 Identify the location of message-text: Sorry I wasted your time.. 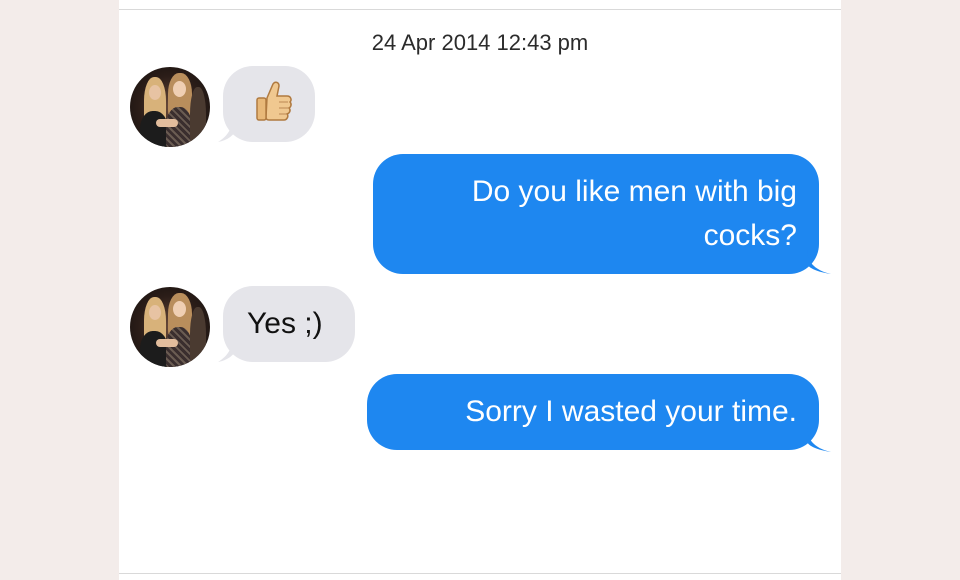
(631, 411).